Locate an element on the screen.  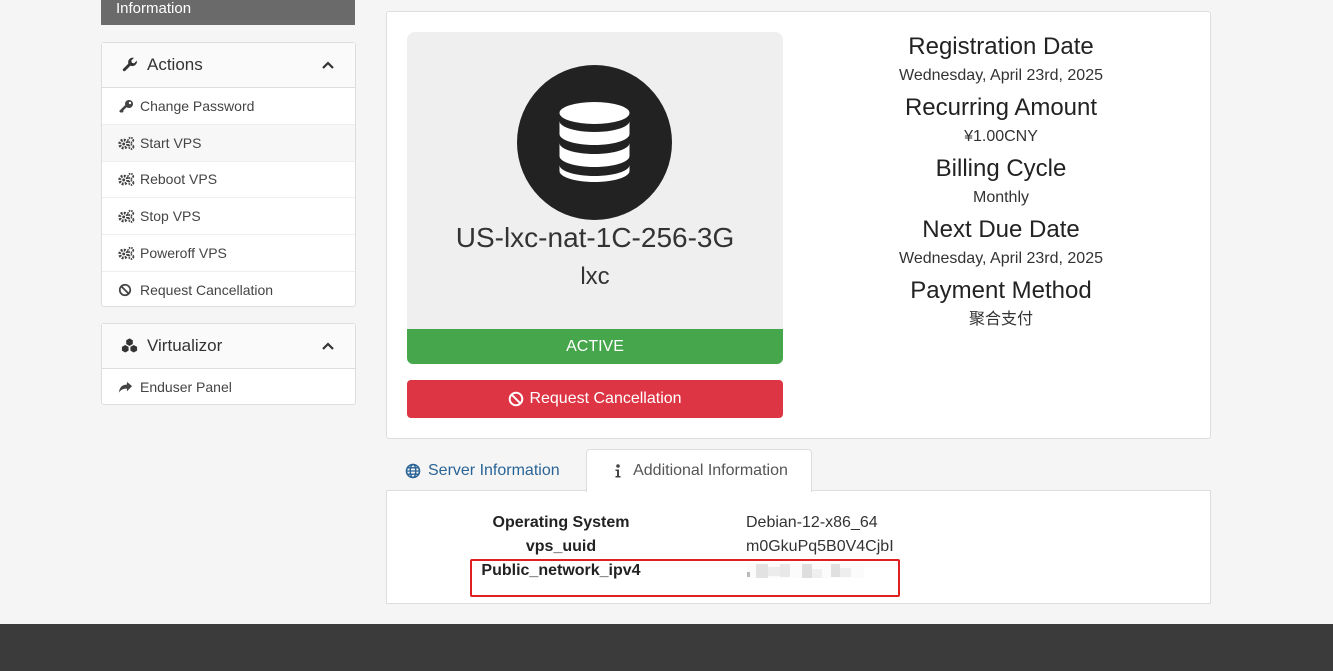
tab-additional-information: Additional Information is located at coordinates (699, 470).